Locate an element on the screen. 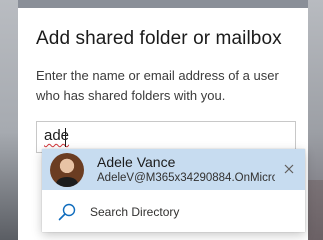 The height and width of the screenshot is (240, 323). text-caret is located at coordinates (65, 137).